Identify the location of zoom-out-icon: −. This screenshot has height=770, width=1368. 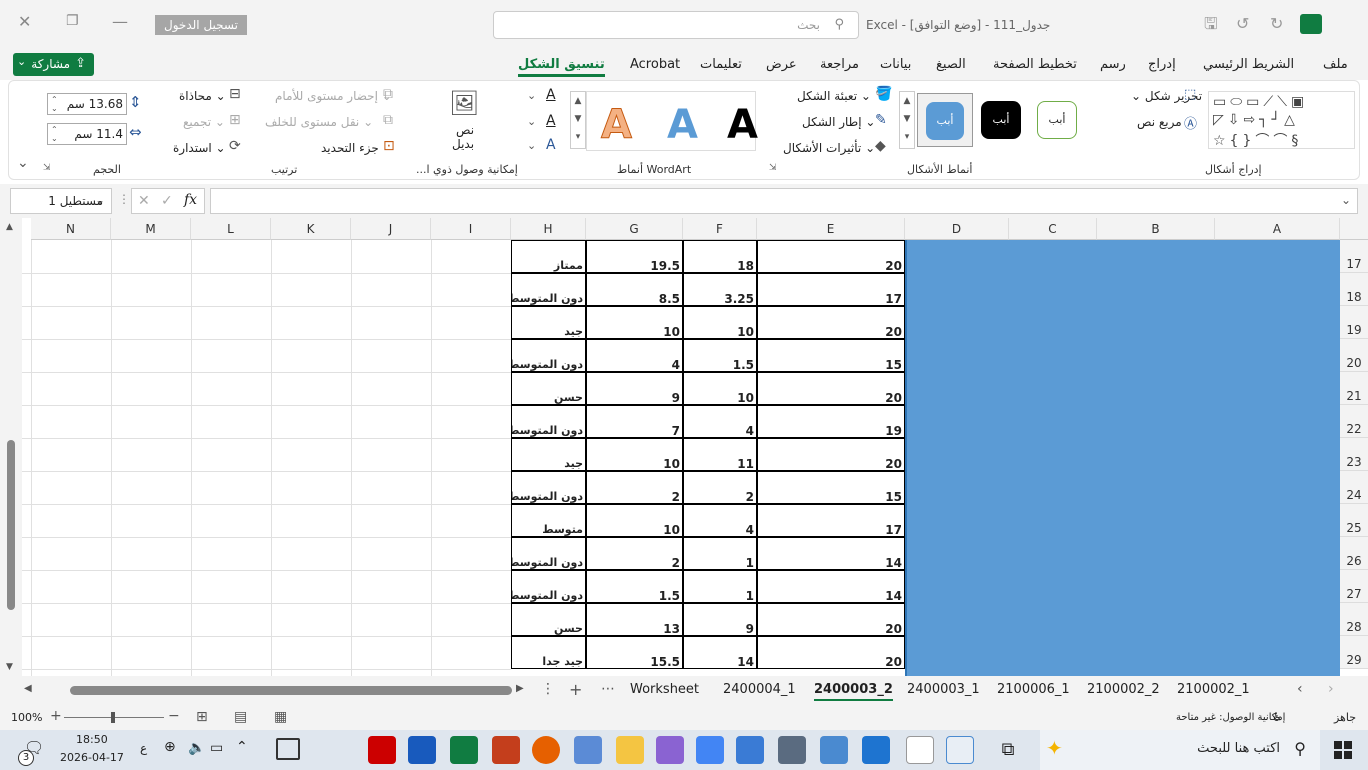
(174, 716).